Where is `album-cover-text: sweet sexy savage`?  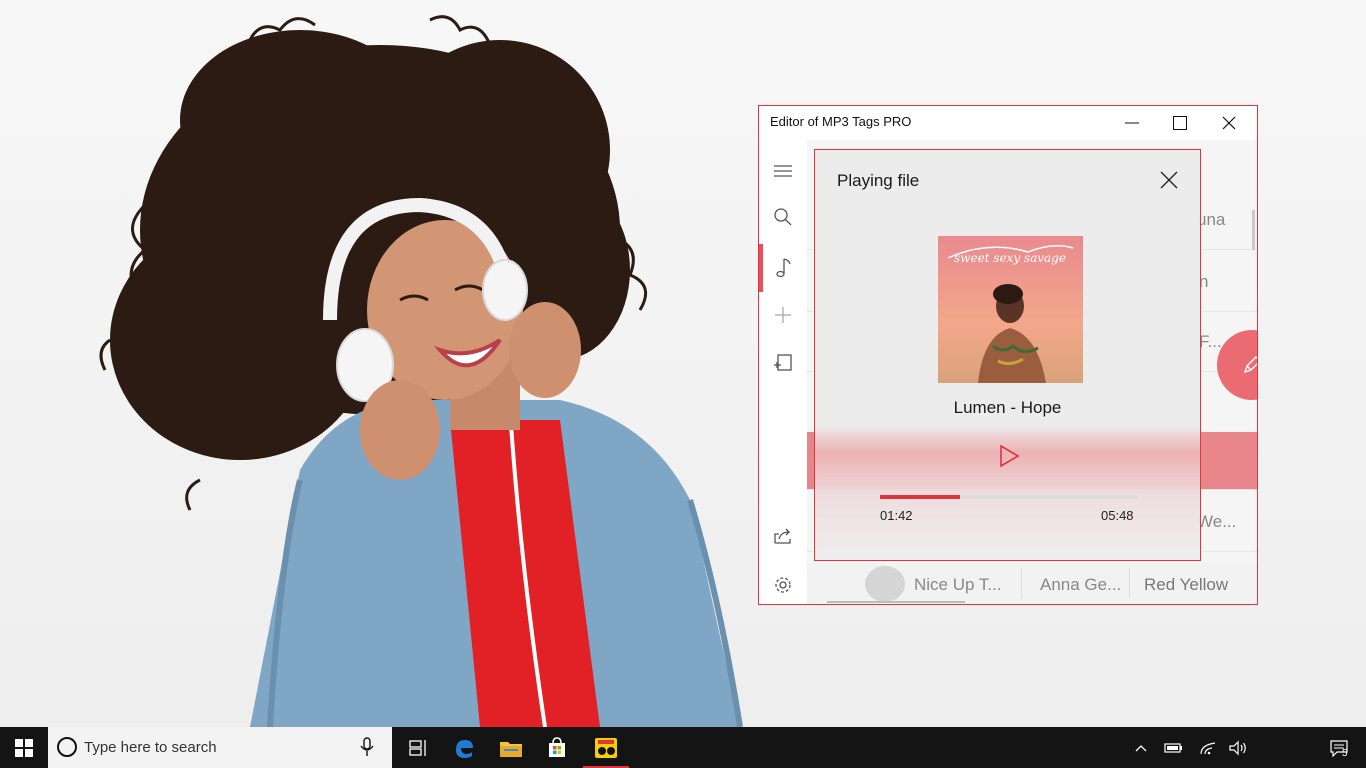
album-cover-text: sweet sexy savage is located at coordinates (1010, 258).